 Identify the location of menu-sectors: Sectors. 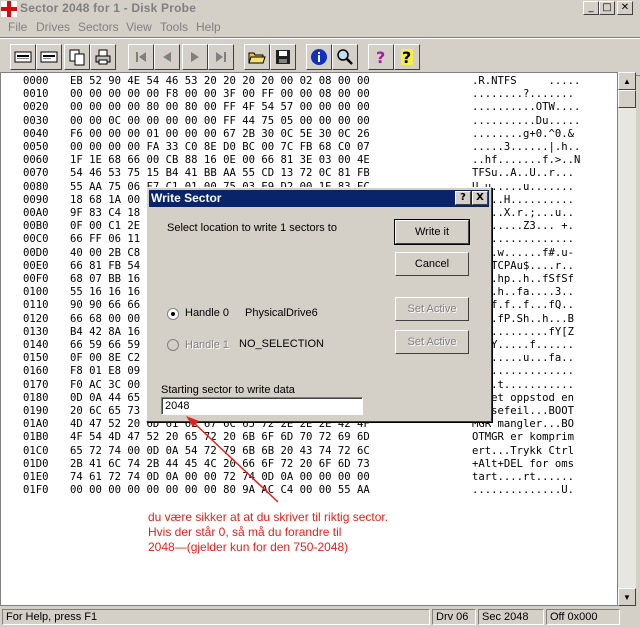
(98, 27).